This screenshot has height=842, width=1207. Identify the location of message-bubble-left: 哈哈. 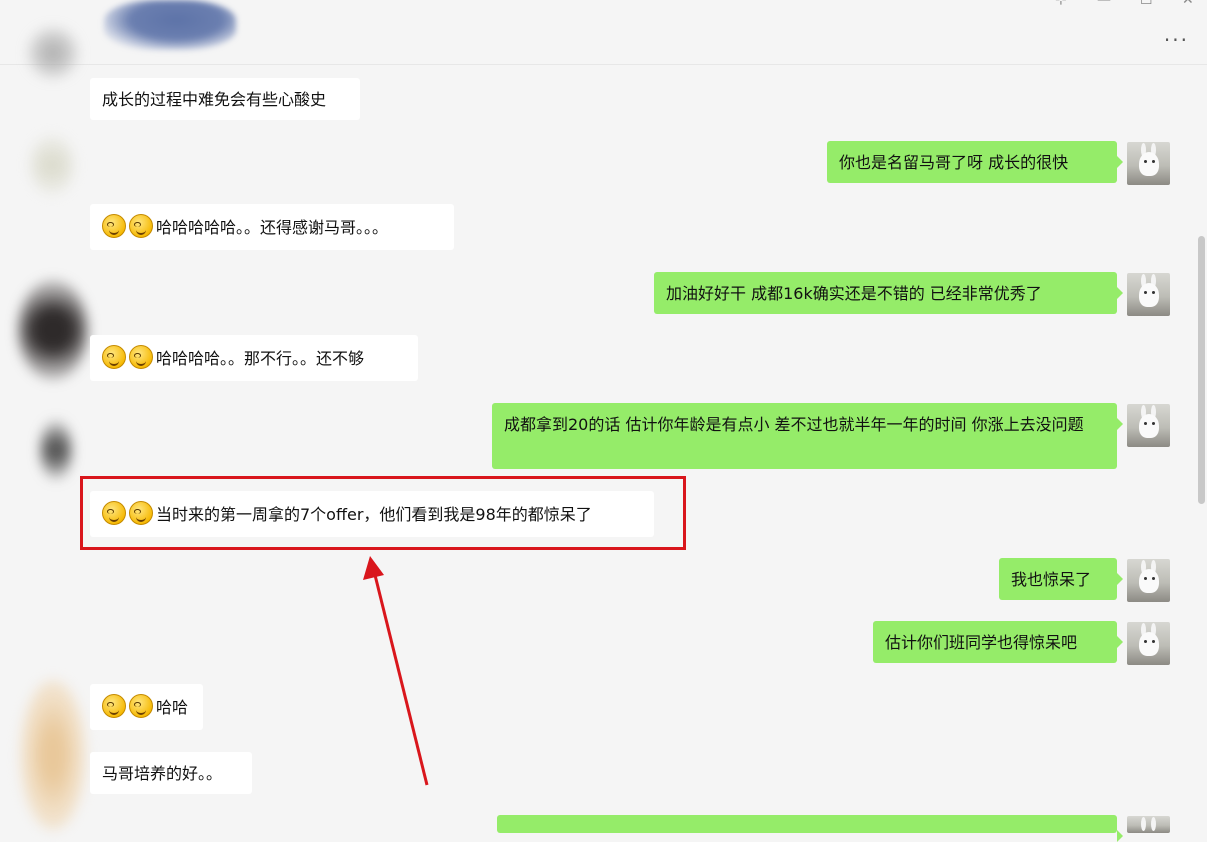
(146, 707).